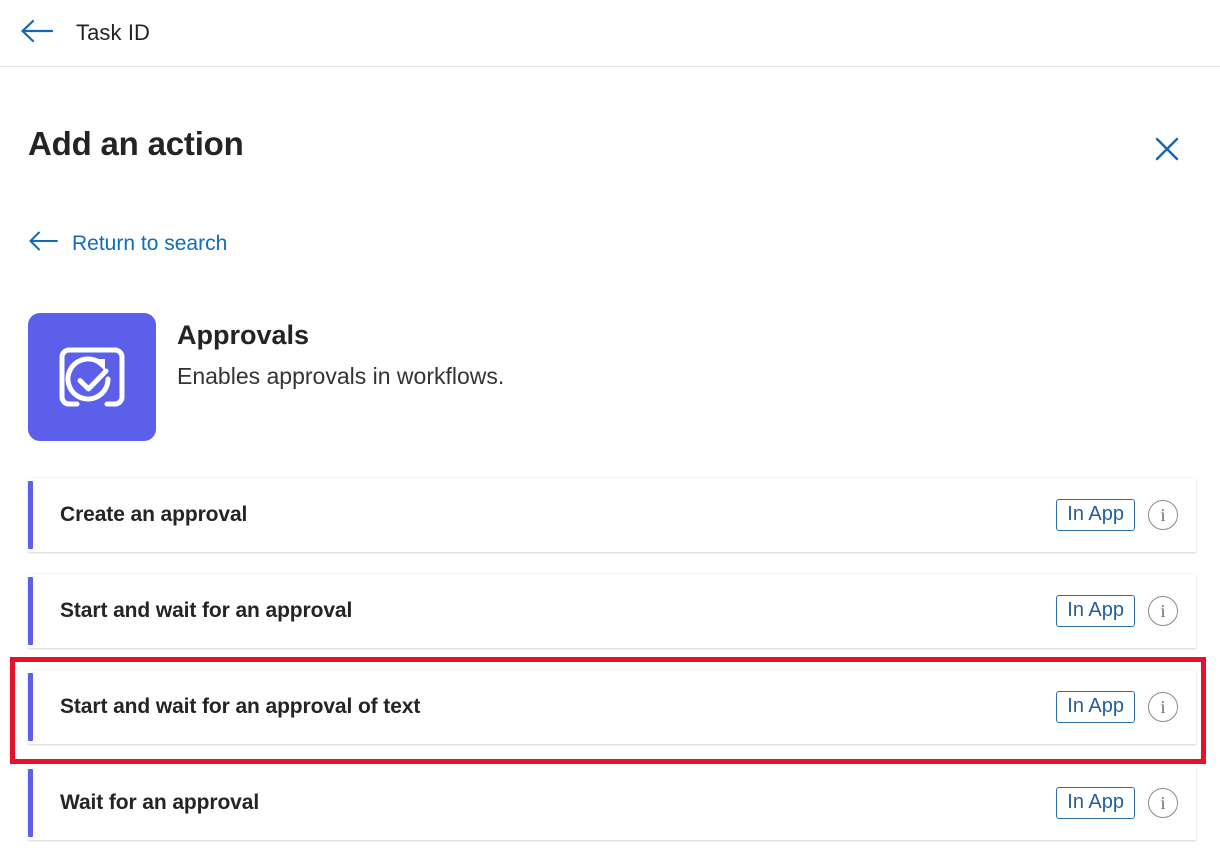  Describe the element at coordinates (206, 610) in the screenshot. I see `action-label: Start and wait for an approval` at that location.